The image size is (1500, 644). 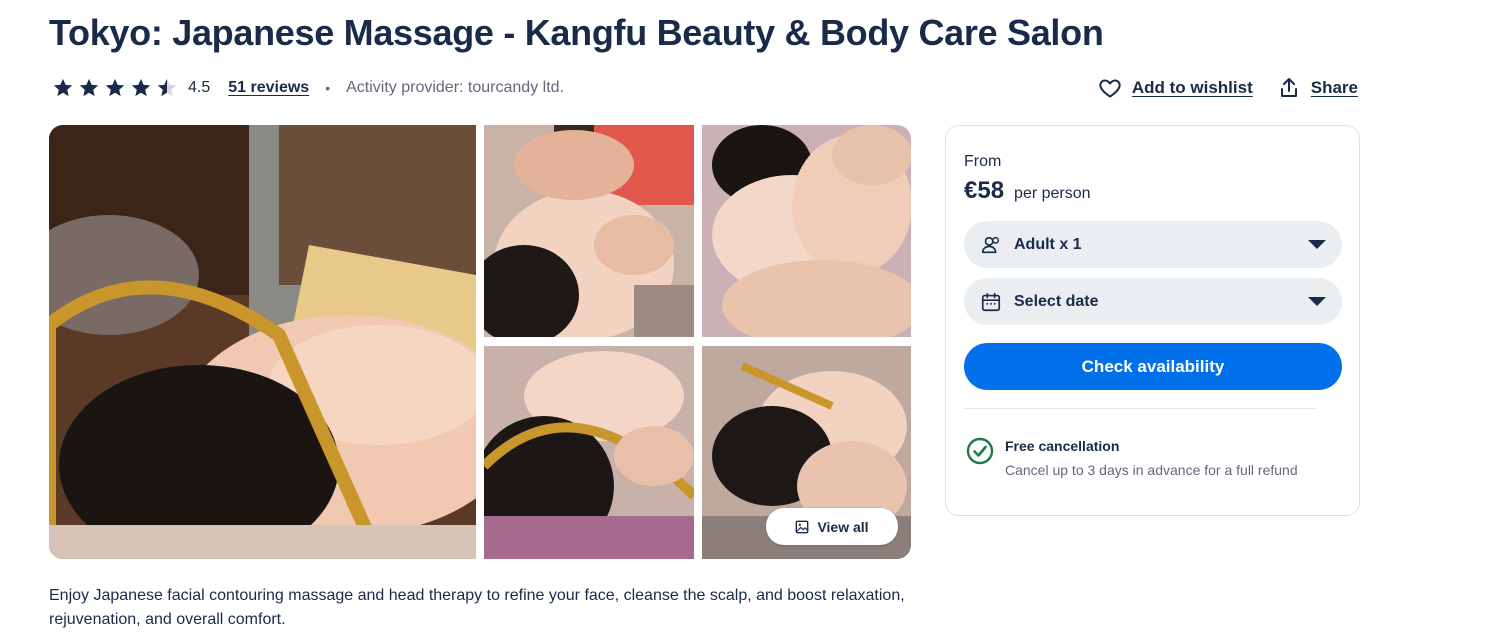 What do you see at coordinates (843, 526) in the screenshot?
I see `view-all-label: View all` at bounding box center [843, 526].